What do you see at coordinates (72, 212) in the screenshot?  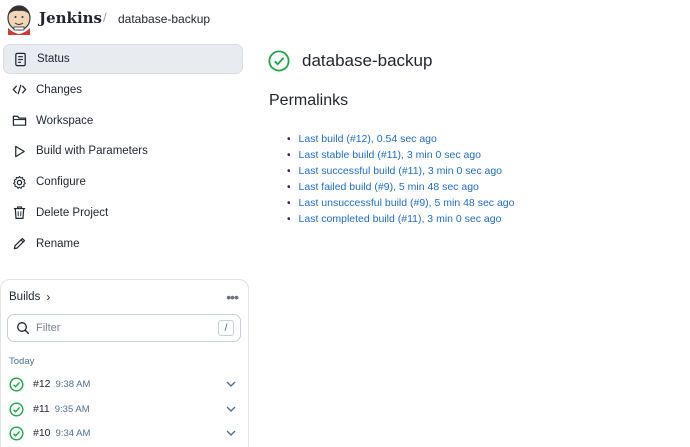 I see `sidebar-item-label: Delete Project` at bounding box center [72, 212].